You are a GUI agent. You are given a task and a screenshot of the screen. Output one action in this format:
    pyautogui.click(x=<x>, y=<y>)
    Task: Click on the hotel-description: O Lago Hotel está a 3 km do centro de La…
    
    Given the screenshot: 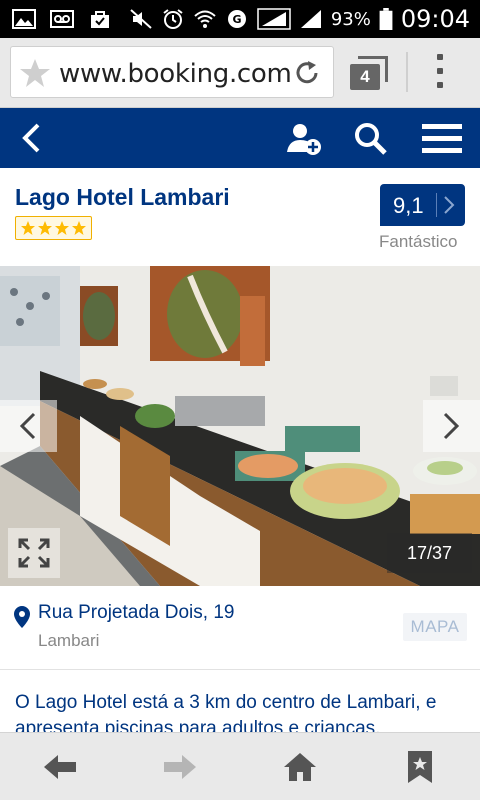 What is the action you would take?
    pyautogui.click(x=240, y=701)
    